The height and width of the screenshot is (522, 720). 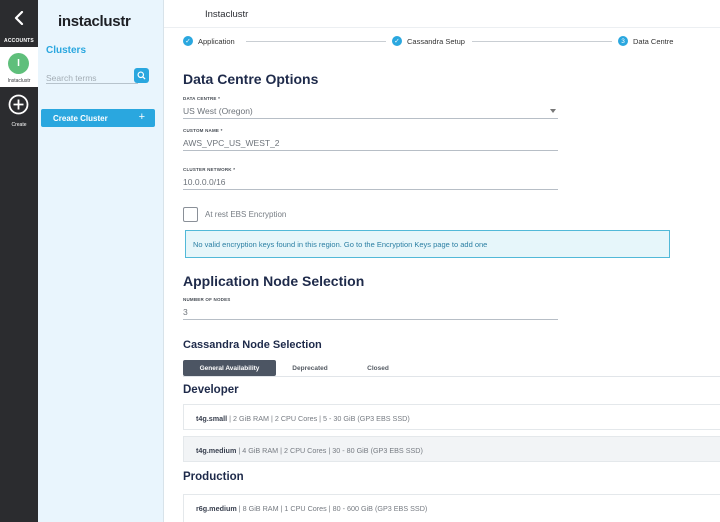 I want to click on tab-general-availability: General Availability, so click(x=229, y=368).